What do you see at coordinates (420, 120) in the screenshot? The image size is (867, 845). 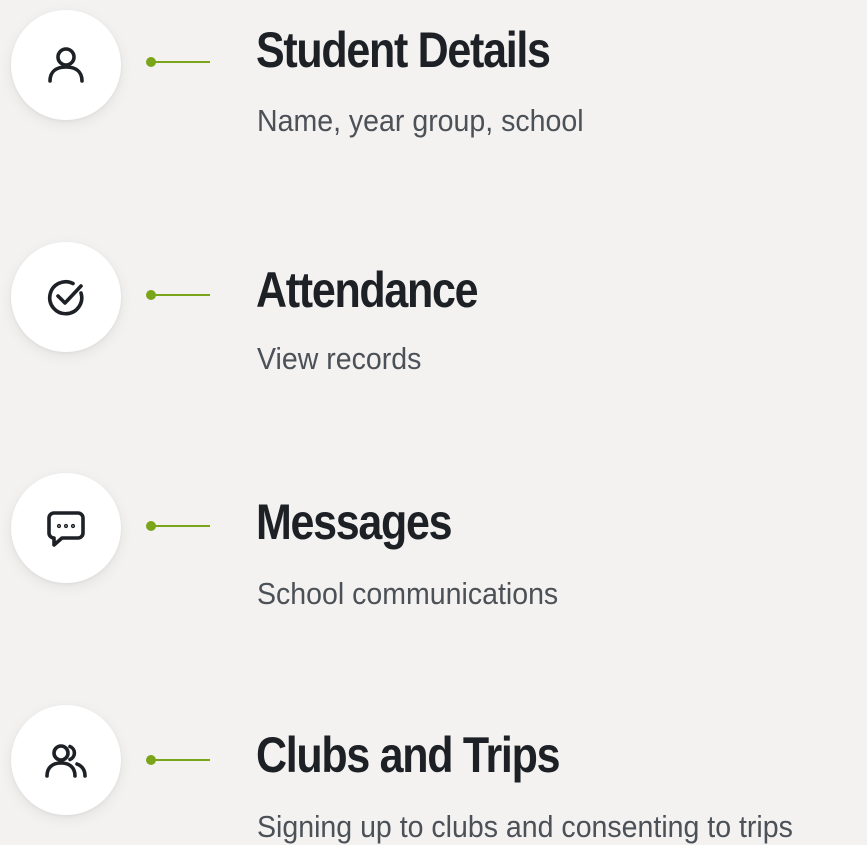 I see `menu-item-subtitle: Name, year group, school` at bounding box center [420, 120].